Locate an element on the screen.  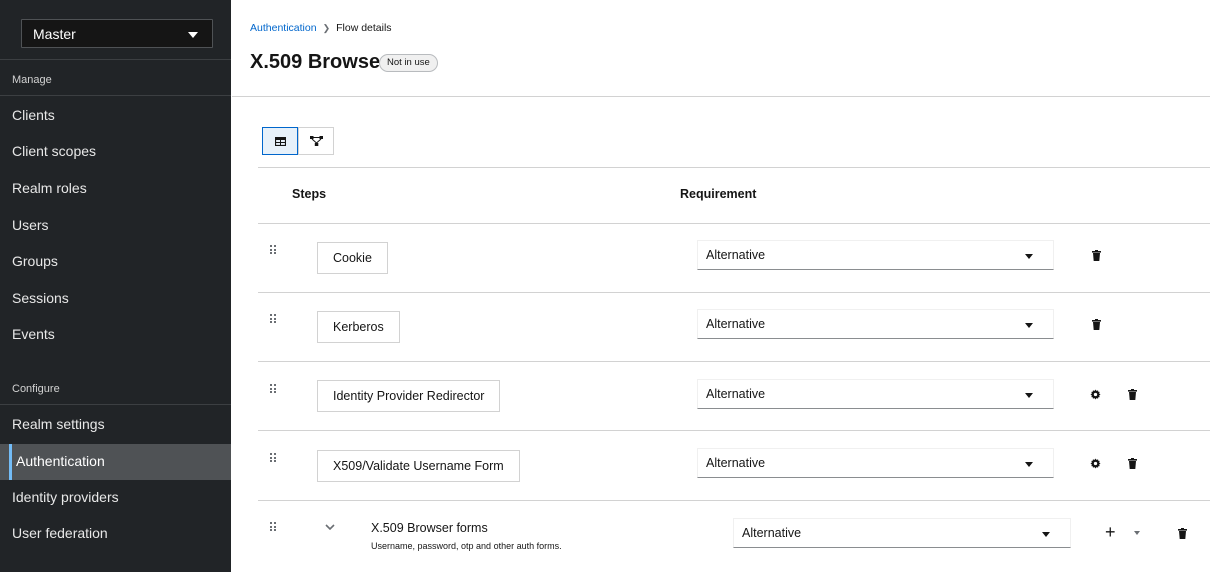
sidebar-item-label: Clients is located at coordinates (33, 115).